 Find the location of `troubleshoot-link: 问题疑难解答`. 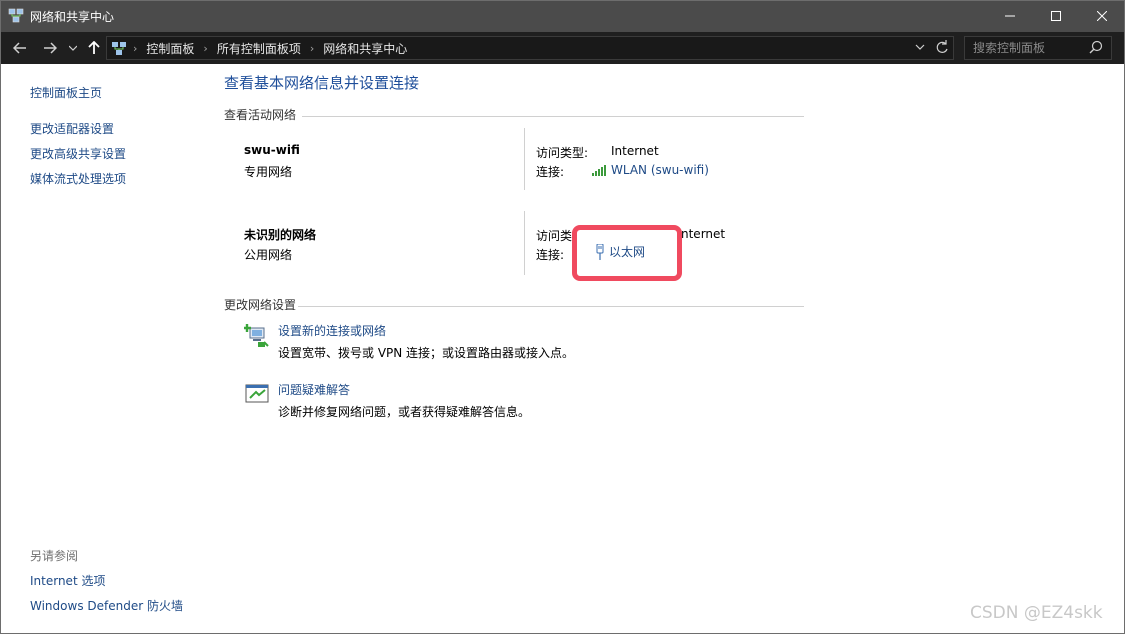

troubleshoot-link: 问题疑难解答 is located at coordinates (314, 389).